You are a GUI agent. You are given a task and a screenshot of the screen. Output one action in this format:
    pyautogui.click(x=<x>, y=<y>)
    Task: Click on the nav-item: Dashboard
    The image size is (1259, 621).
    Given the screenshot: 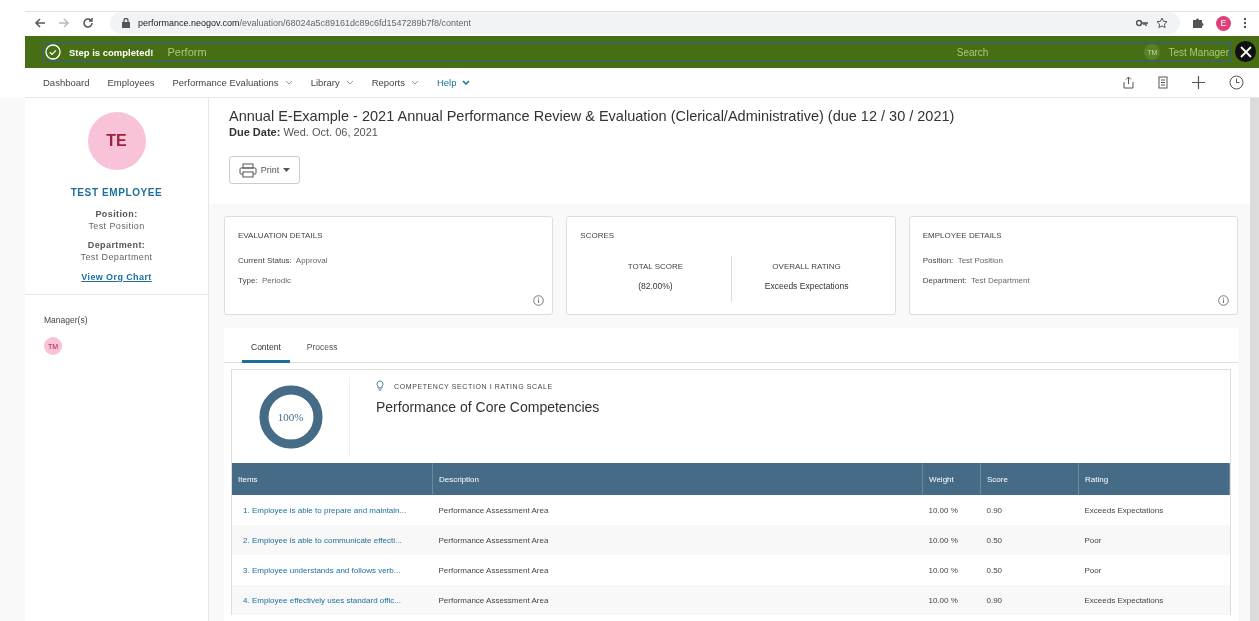 What is the action you would take?
    pyautogui.click(x=66, y=82)
    